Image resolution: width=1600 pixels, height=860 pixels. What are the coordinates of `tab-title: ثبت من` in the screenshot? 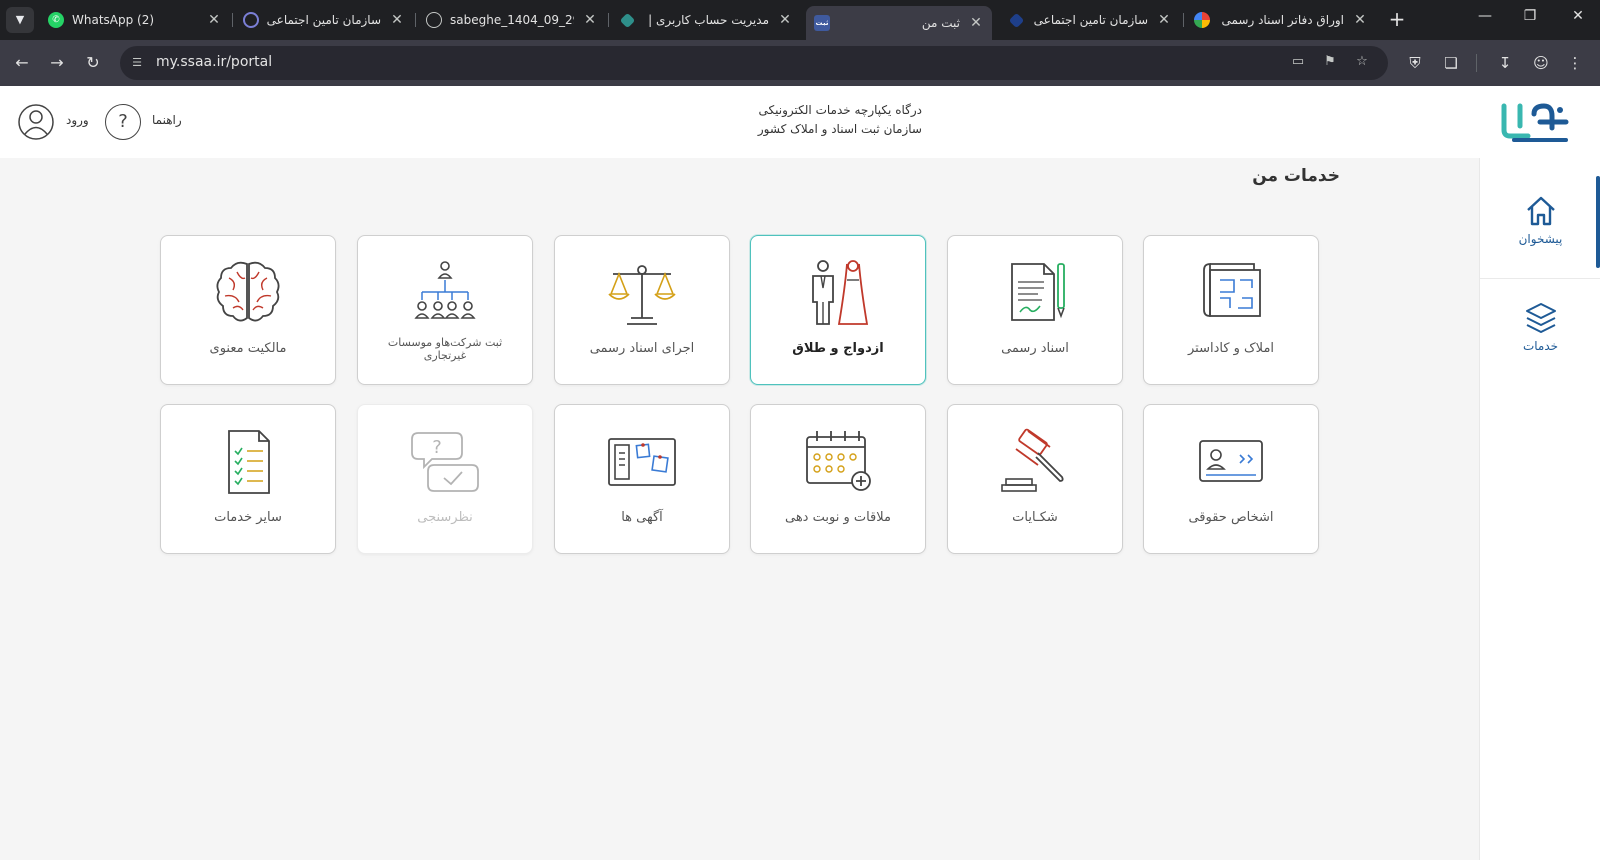 It's located at (940, 23).